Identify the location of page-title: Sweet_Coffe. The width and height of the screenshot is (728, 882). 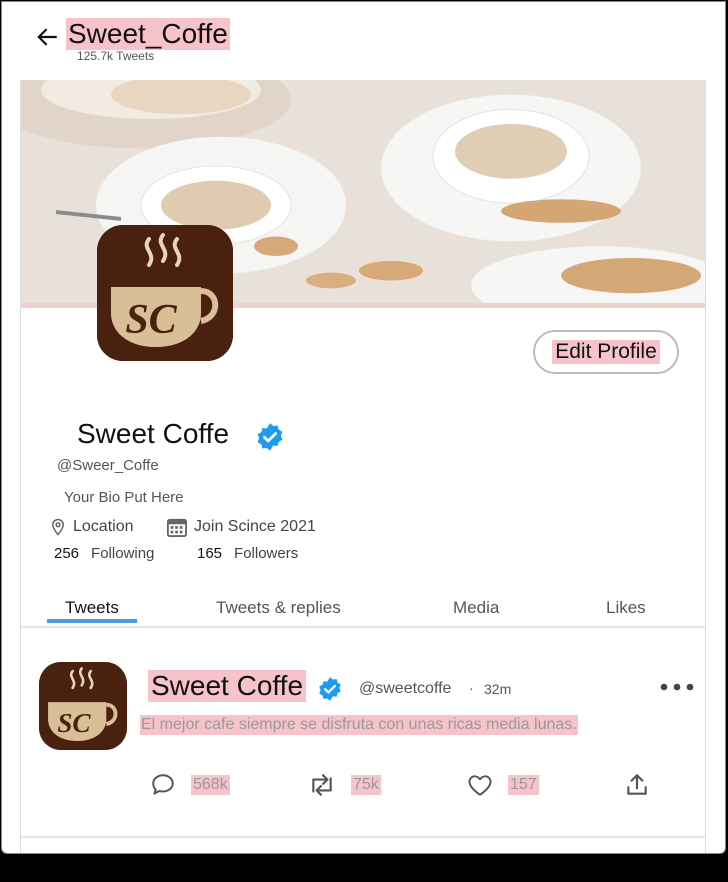
(148, 34).